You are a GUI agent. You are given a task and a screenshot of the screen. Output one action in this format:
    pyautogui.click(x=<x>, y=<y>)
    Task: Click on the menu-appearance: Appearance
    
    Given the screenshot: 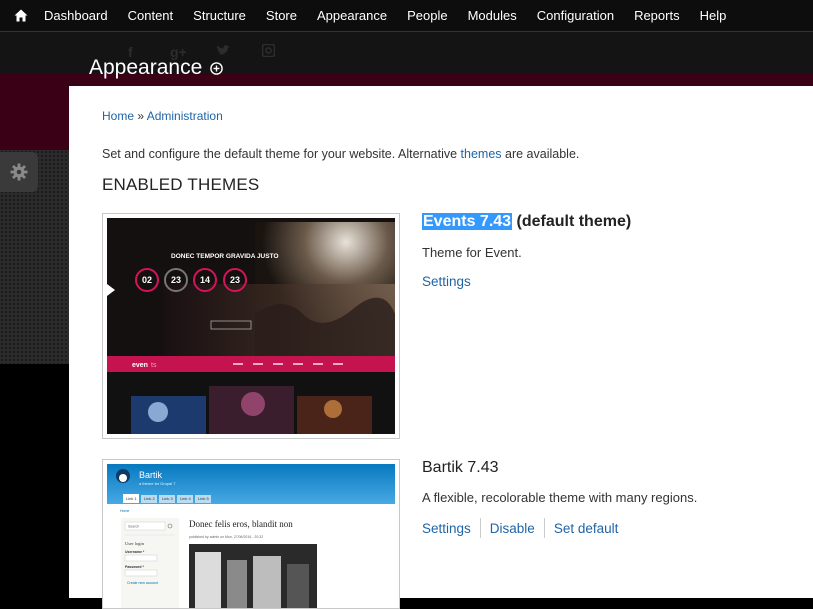 What is the action you would take?
    pyautogui.click(x=352, y=16)
    